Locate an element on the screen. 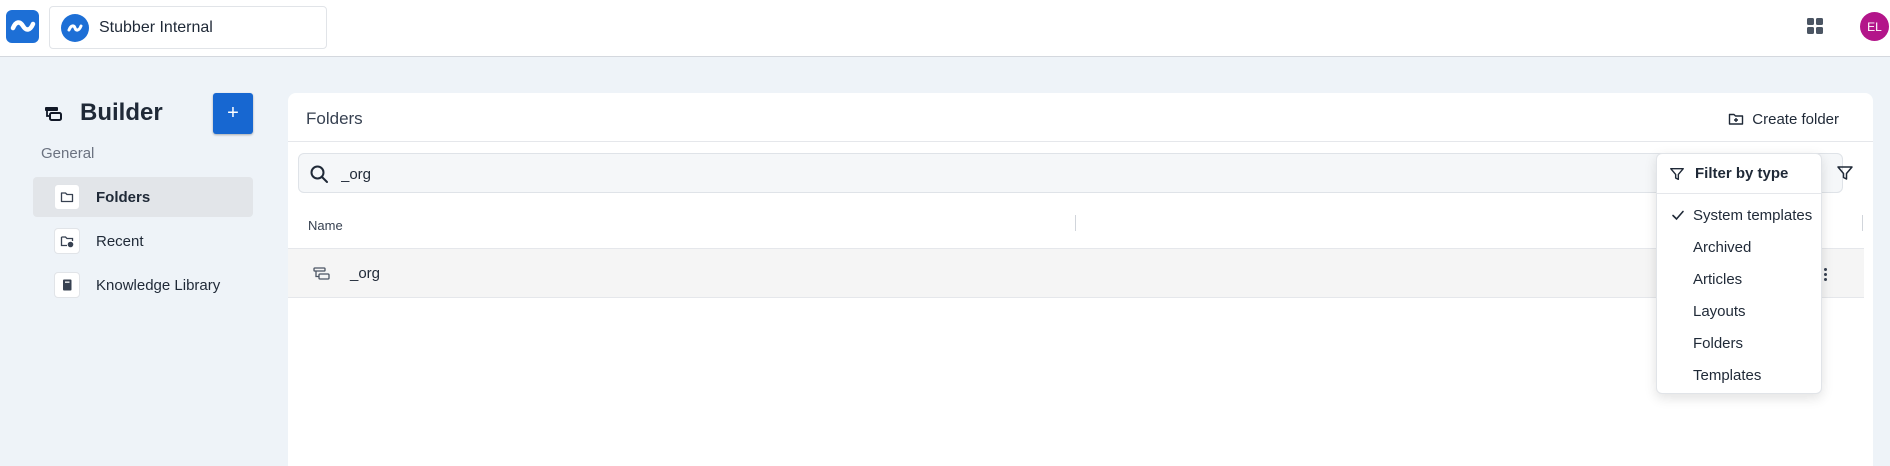 The image size is (1890, 466). filter-option-archived: Archived is located at coordinates (1739, 247).